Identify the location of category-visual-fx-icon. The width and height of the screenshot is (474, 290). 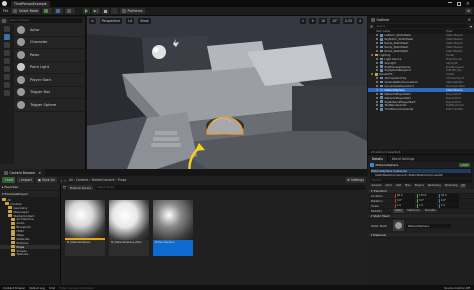
(7, 69).